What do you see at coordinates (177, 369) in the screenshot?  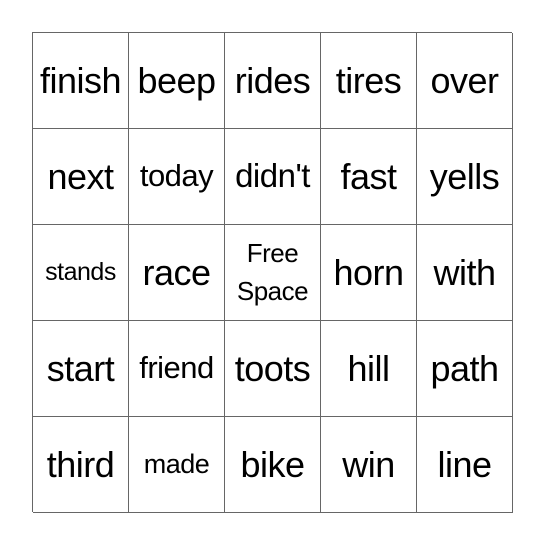 I see `bingo-cell: friend` at bounding box center [177, 369].